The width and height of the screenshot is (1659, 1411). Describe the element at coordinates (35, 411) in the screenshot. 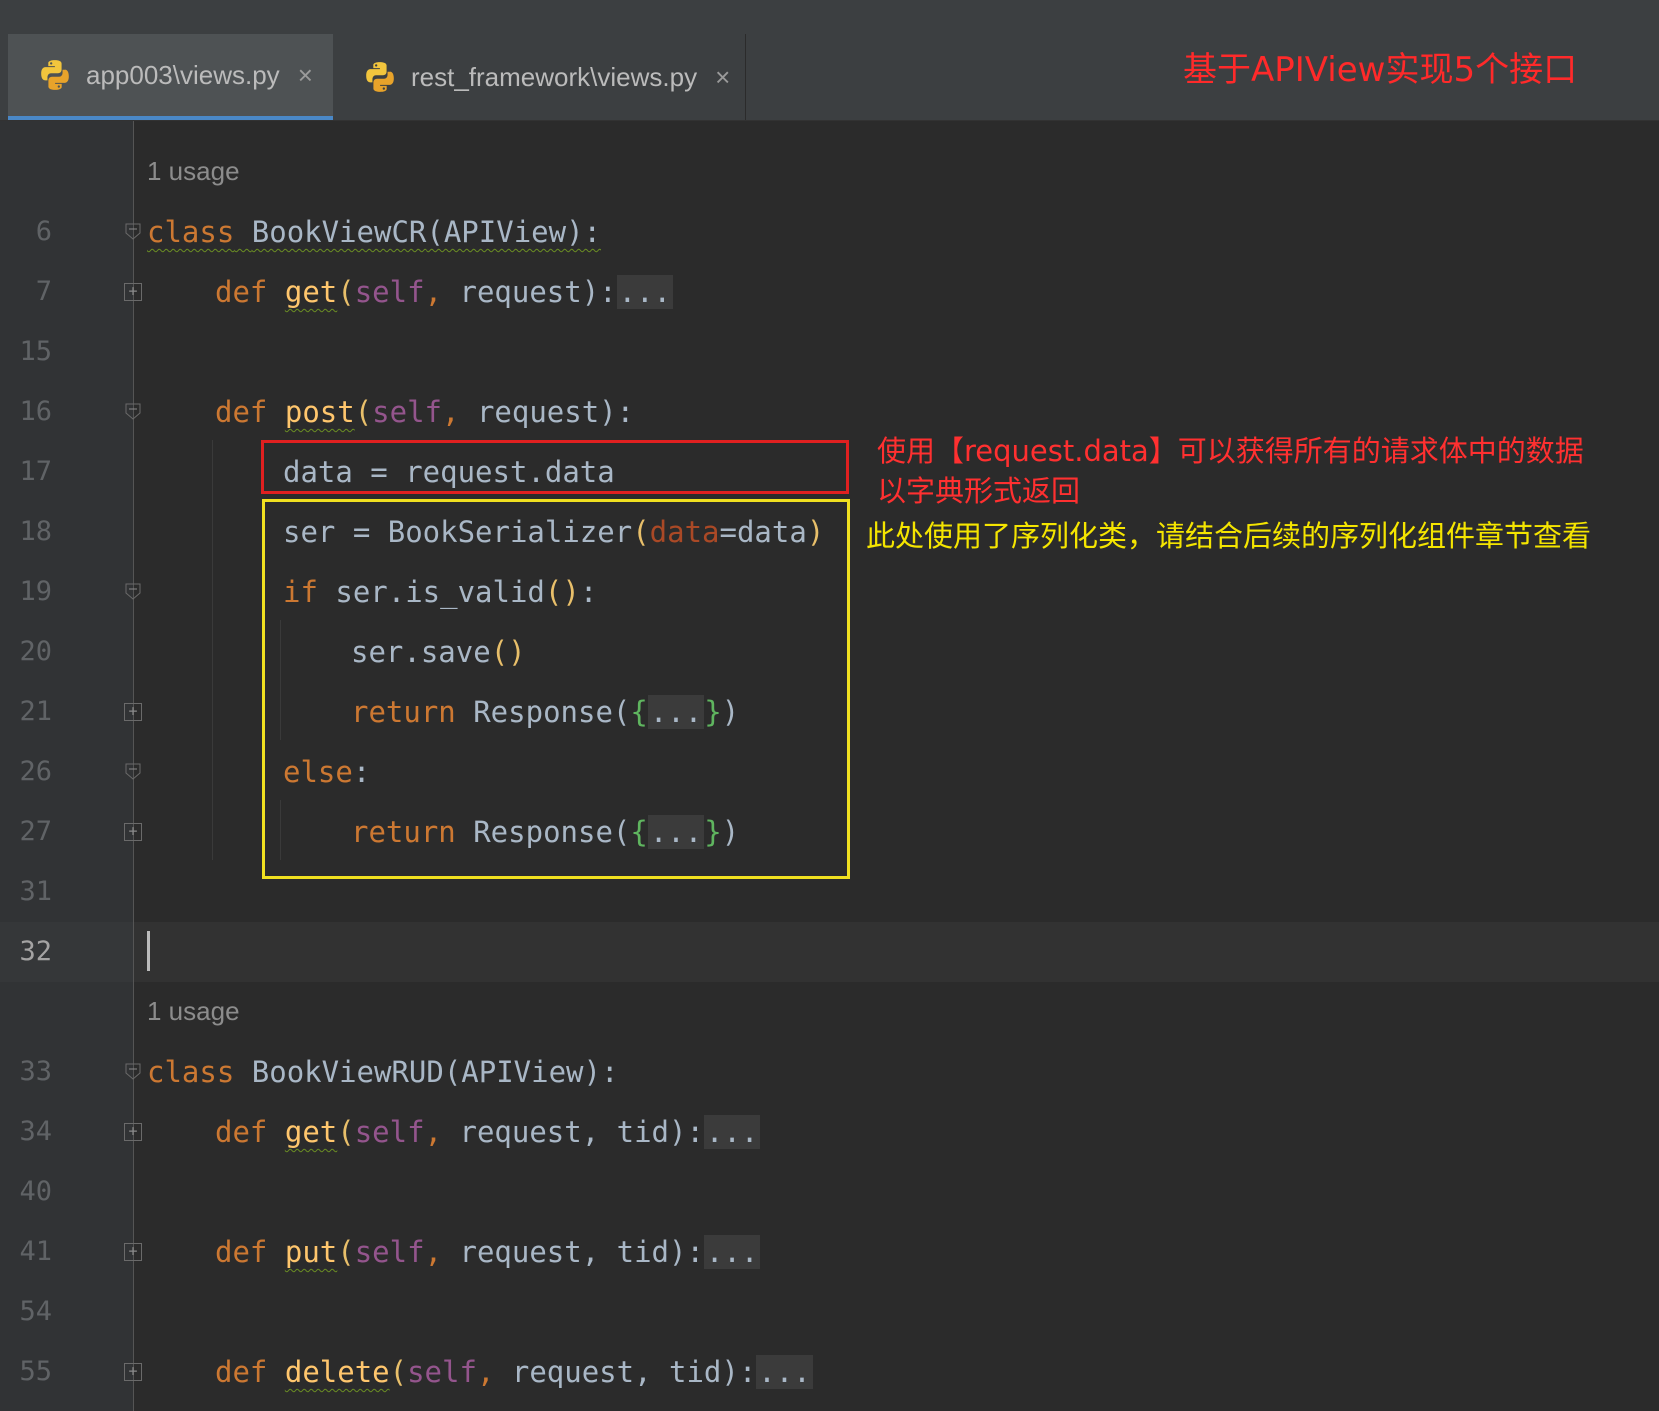

I see `line-number: 16` at that location.